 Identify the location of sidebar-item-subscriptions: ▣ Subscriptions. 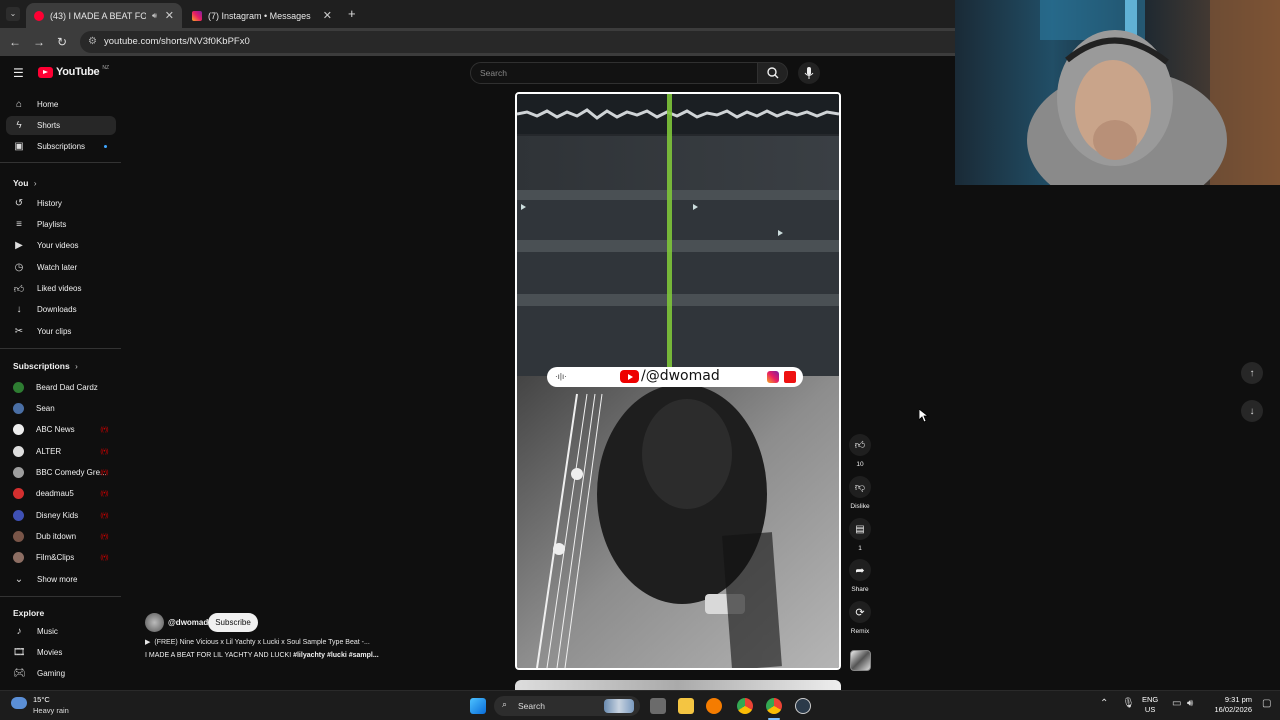
(61, 146).